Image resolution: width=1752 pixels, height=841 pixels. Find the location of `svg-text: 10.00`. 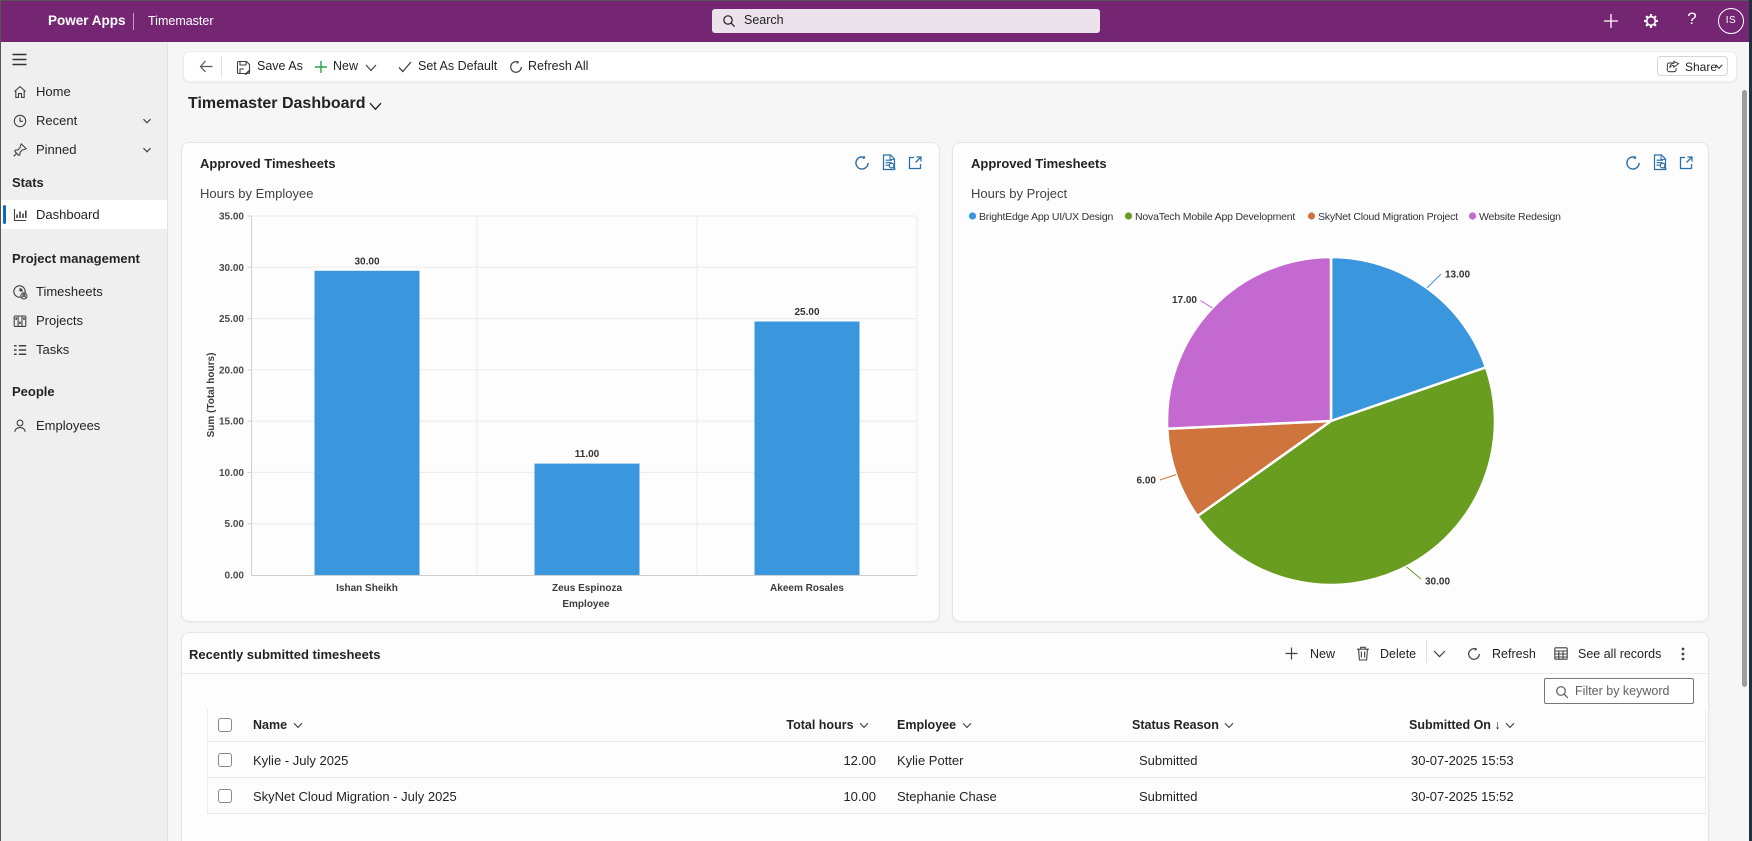

svg-text: 10.00 is located at coordinates (231, 473).